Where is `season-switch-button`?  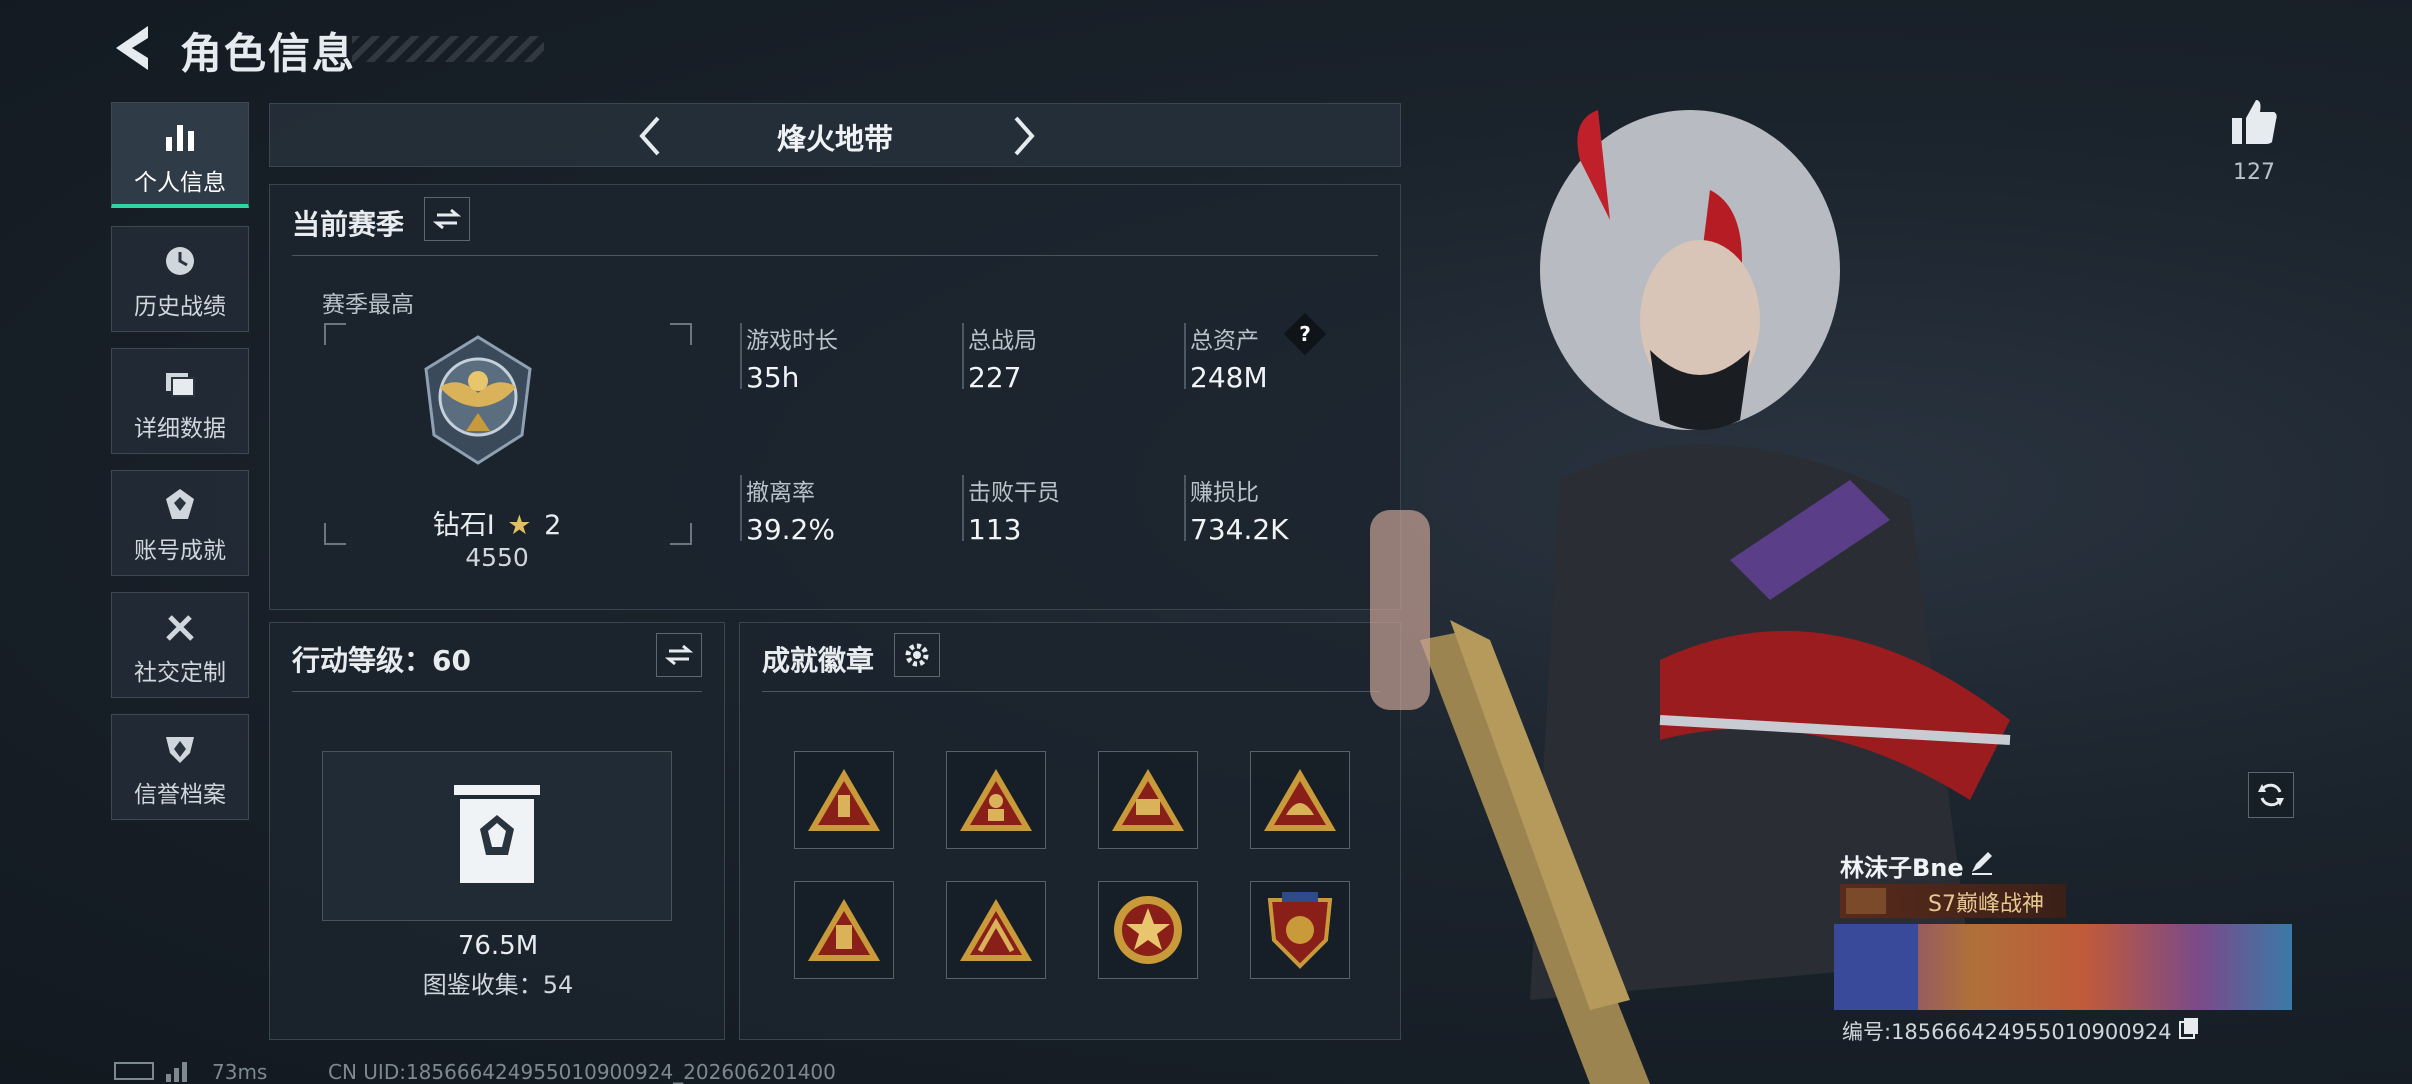
season-switch-button is located at coordinates (447, 219).